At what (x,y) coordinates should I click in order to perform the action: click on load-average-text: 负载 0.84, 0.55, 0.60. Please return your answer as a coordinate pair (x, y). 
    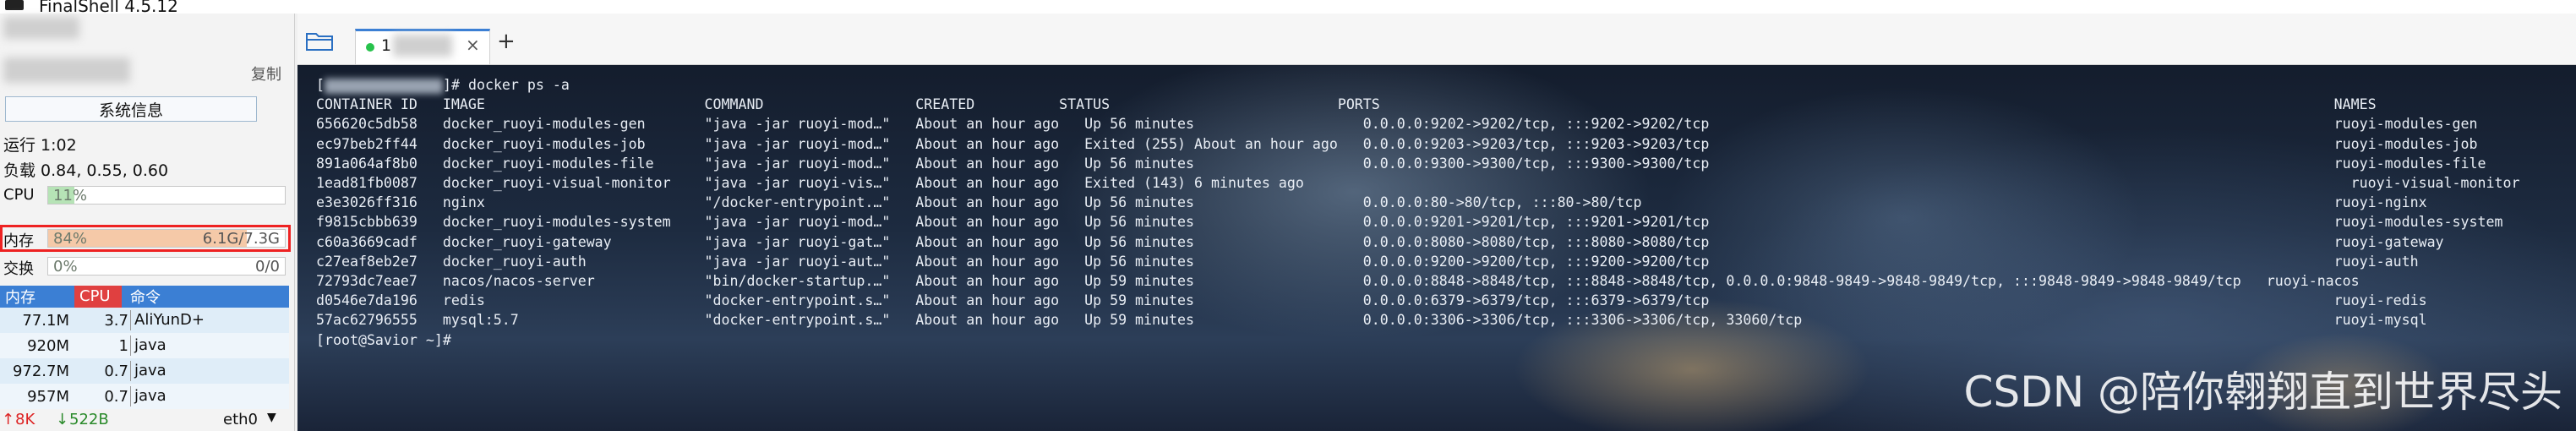
    Looking at the image, I should click on (86, 170).